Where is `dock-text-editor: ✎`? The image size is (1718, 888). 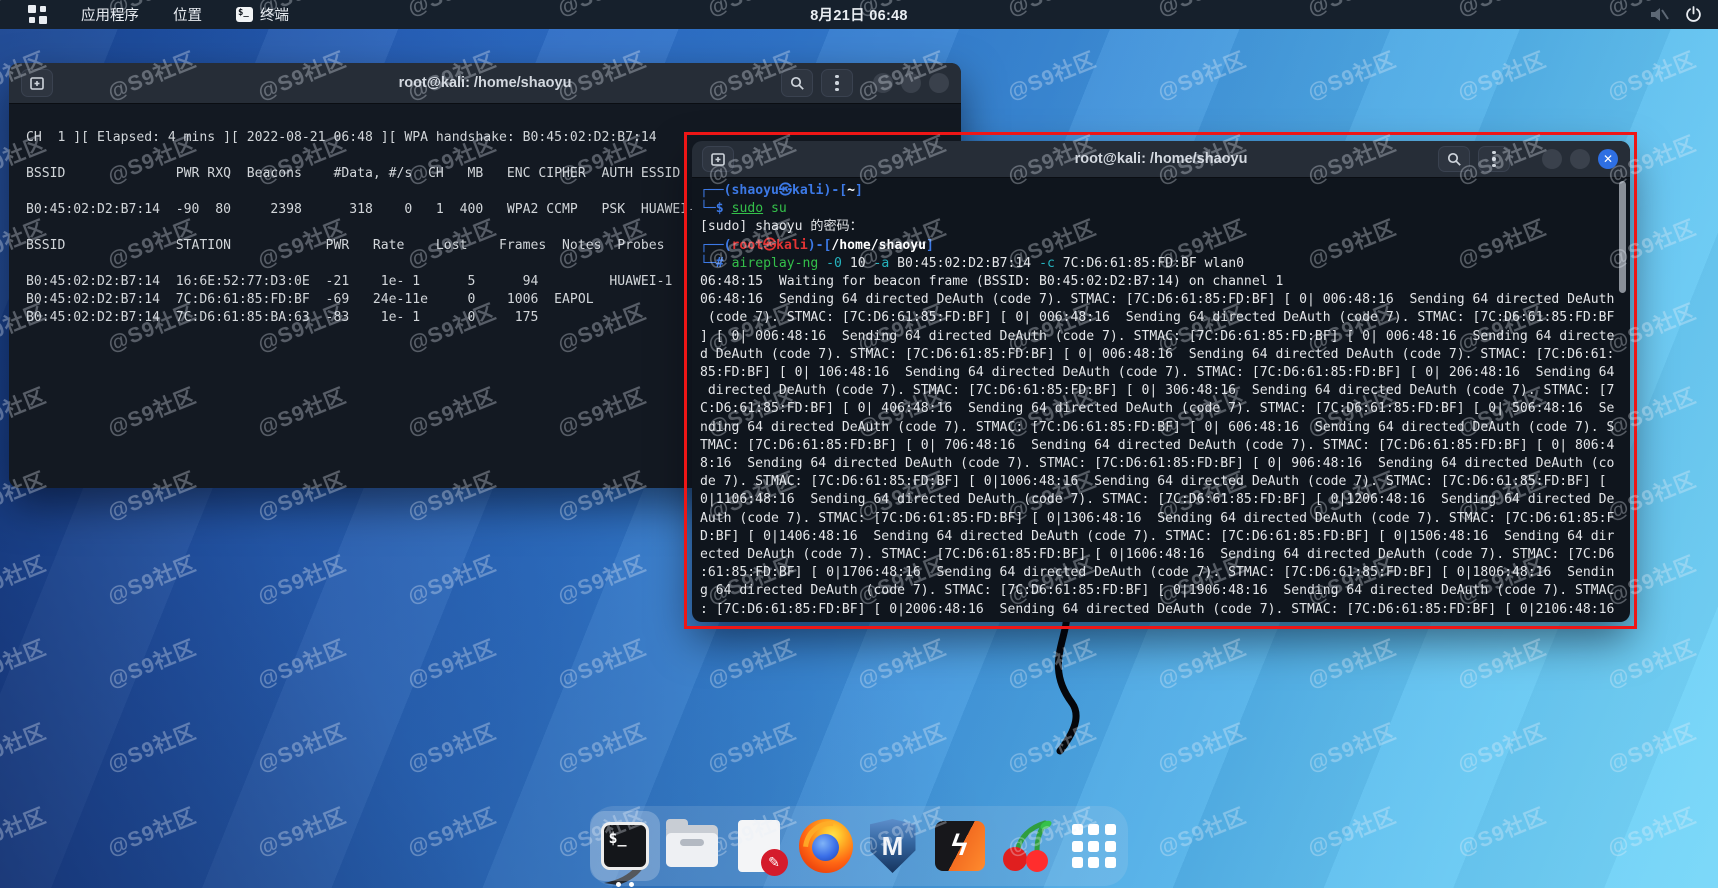 dock-text-editor: ✎ is located at coordinates (759, 847).